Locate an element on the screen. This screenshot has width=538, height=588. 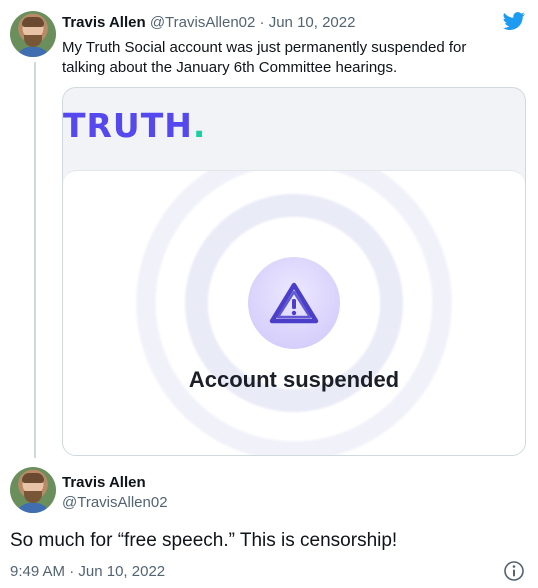
twitter-bird-icon is located at coordinates (514, 21).